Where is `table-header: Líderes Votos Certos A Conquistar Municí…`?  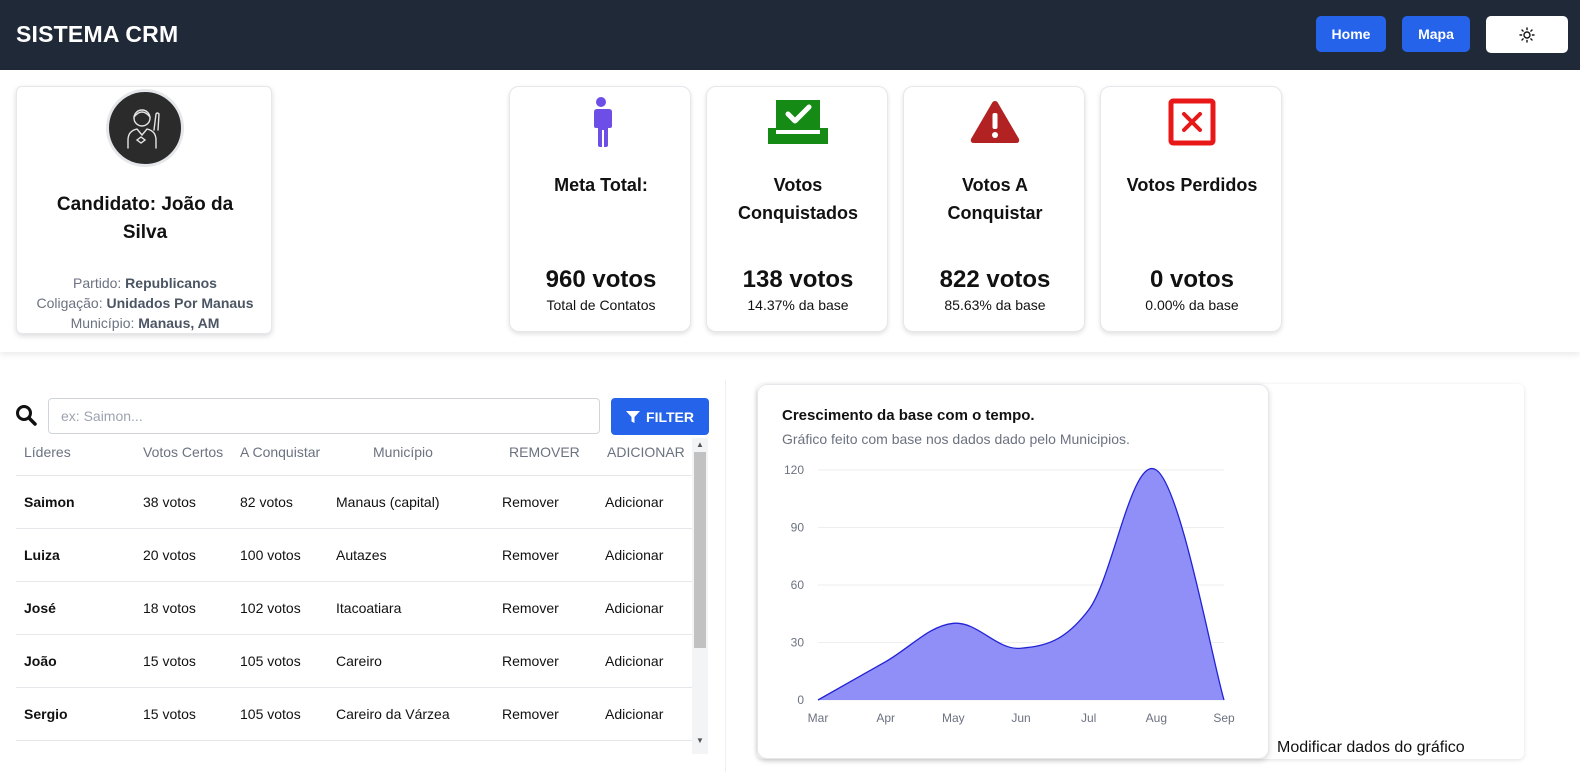 table-header: Líderes Votos Certos A Conquistar Municí… is located at coordinates (354, 457).